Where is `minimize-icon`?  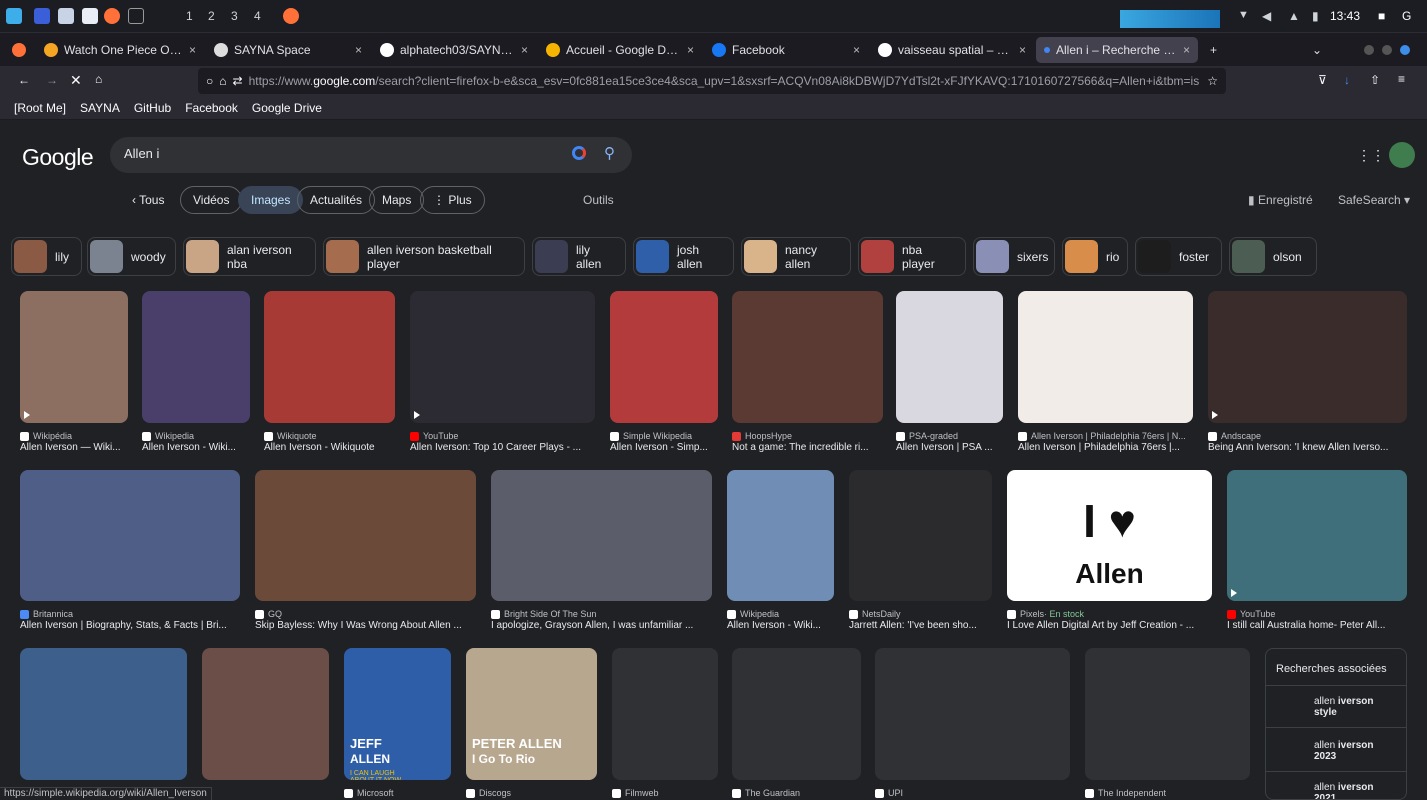 minimize-icon is located at coordinates (1369, 50).